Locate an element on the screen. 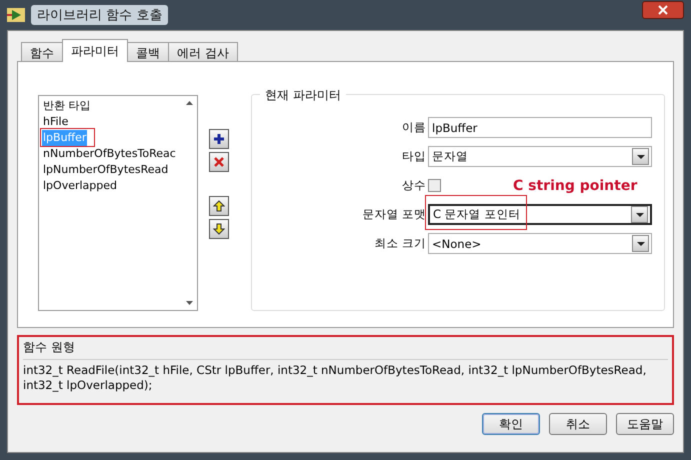 The image size is (691, 460). list-item: 반환 타입 is located at coordinates (67, 106).